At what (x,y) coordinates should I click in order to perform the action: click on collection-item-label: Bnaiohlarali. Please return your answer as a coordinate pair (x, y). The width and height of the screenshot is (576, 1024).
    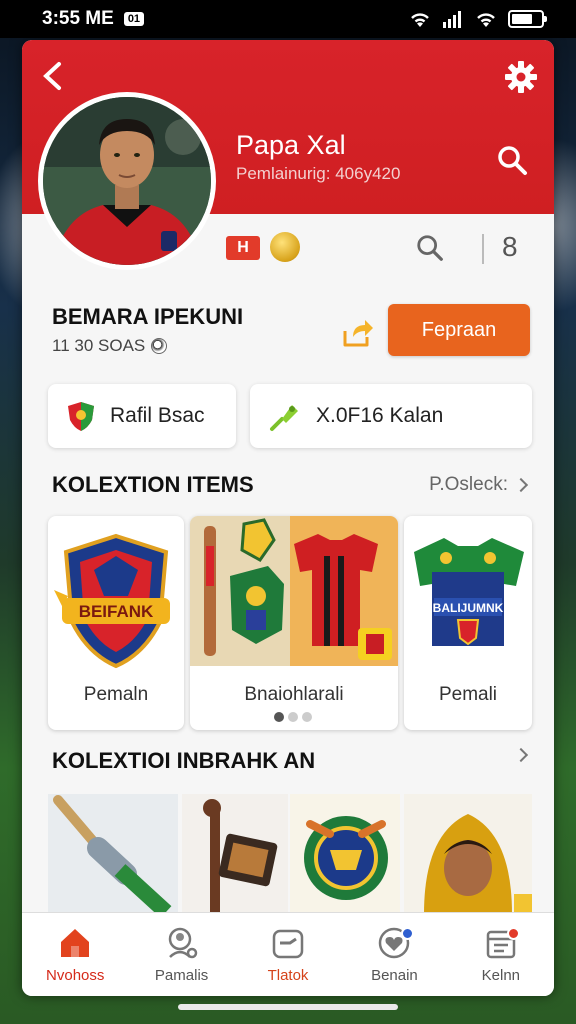
    Looking at the image, I should click on (294, 694).